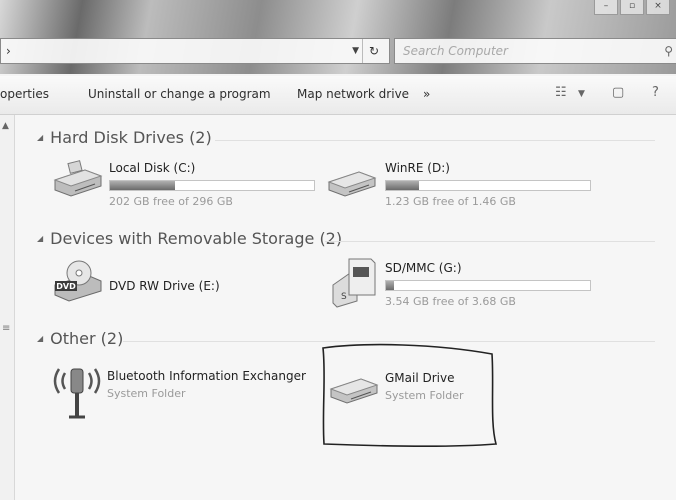  I want to click on help-icon: ?, so click(655, 92).